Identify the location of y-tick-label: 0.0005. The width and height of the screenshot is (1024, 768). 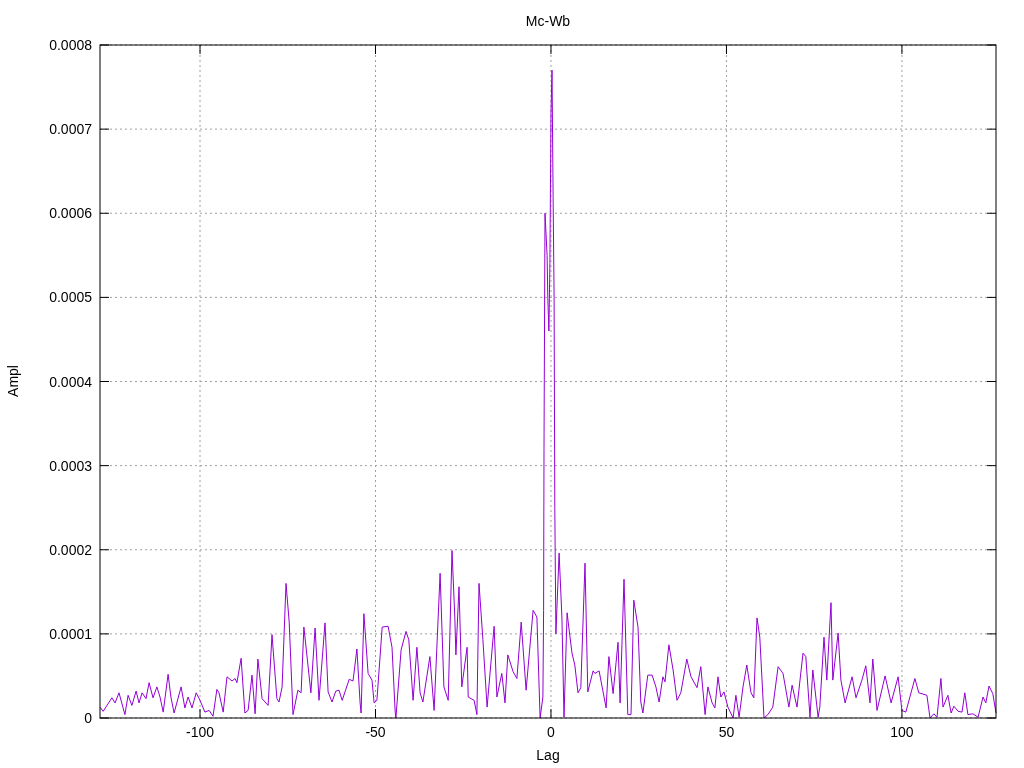
(70, 297).